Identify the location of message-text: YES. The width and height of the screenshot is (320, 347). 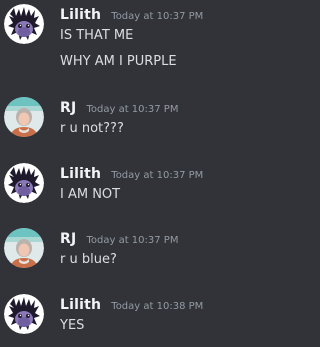
(72, 325).